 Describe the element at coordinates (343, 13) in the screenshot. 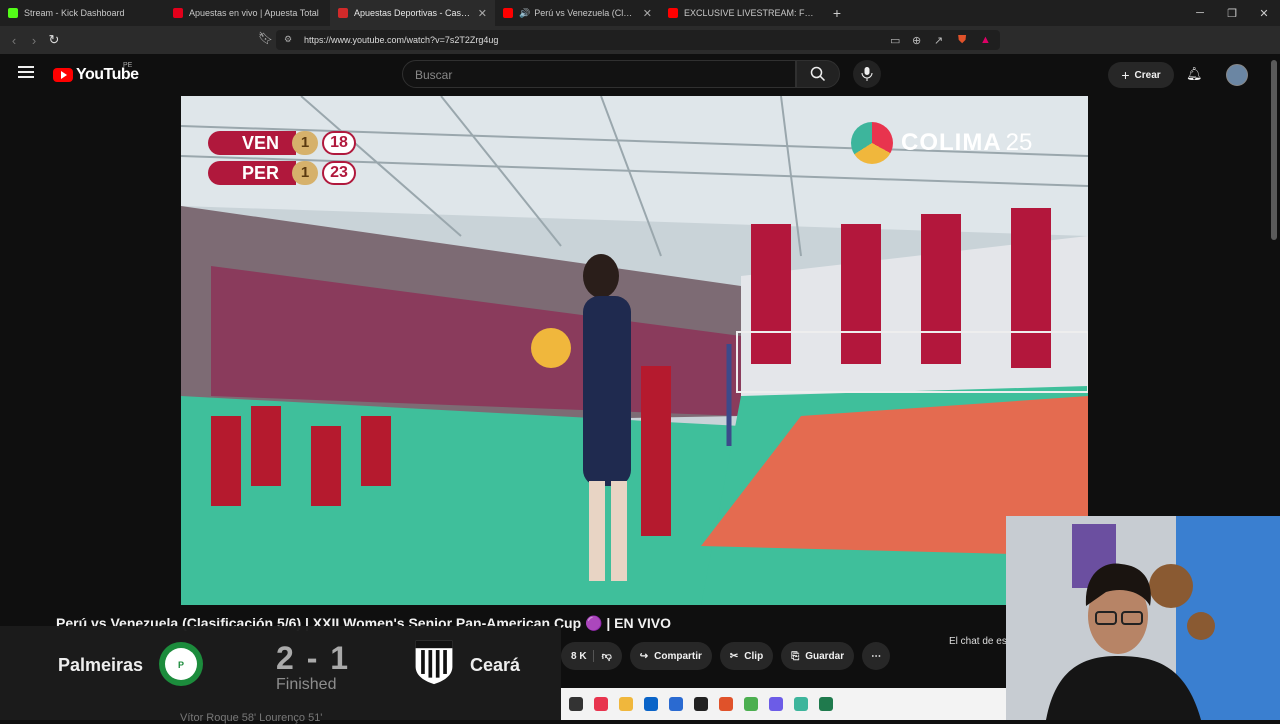

I see `casa-apuestas-favicon-icon` at that location.